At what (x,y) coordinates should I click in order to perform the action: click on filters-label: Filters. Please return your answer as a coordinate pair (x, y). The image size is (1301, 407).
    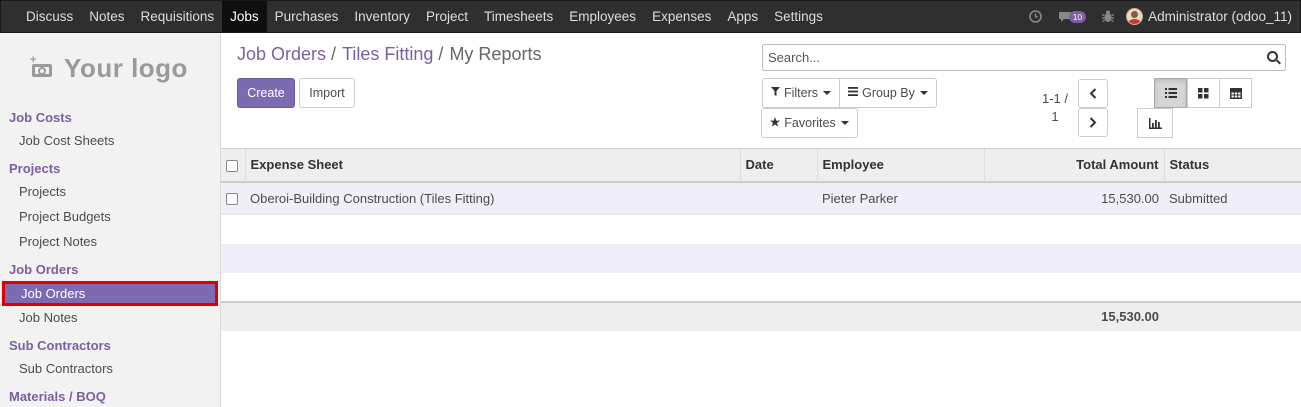
    Looking at the image, I should click on (801, 93).